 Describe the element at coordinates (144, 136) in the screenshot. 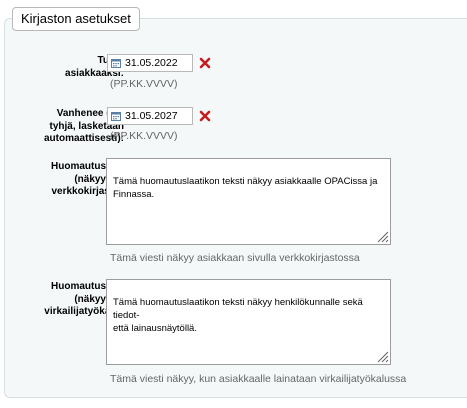

I see `expiry-date-hint: (PP.KK.VVVV)` at that location.